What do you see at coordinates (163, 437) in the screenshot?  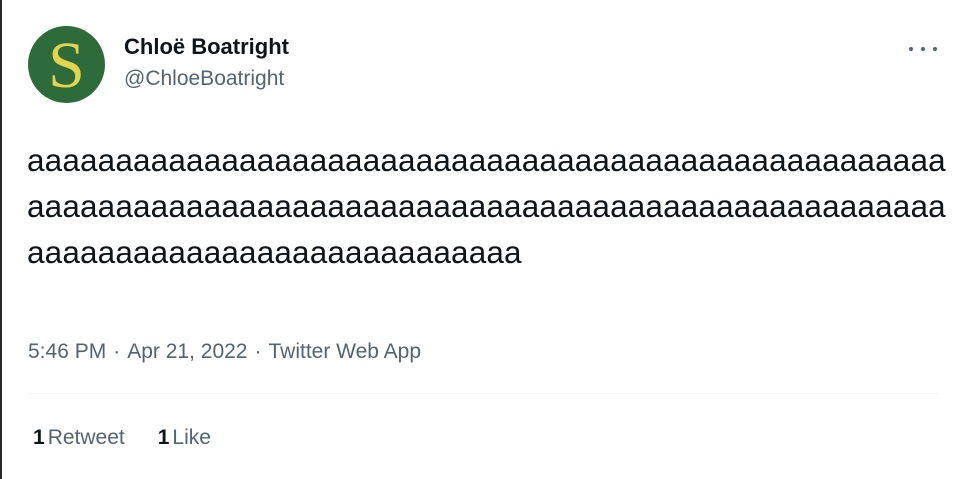 I see `likes-count: 1` at bounding box center [163, 437].